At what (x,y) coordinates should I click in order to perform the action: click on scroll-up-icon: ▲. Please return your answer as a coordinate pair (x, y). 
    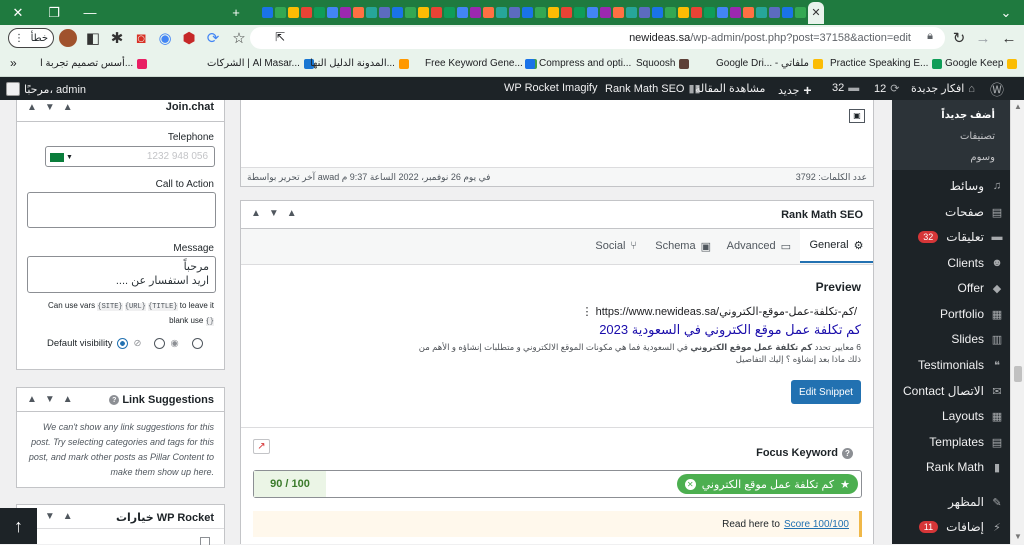
    Looking at the image, I should click on (1018, 106).